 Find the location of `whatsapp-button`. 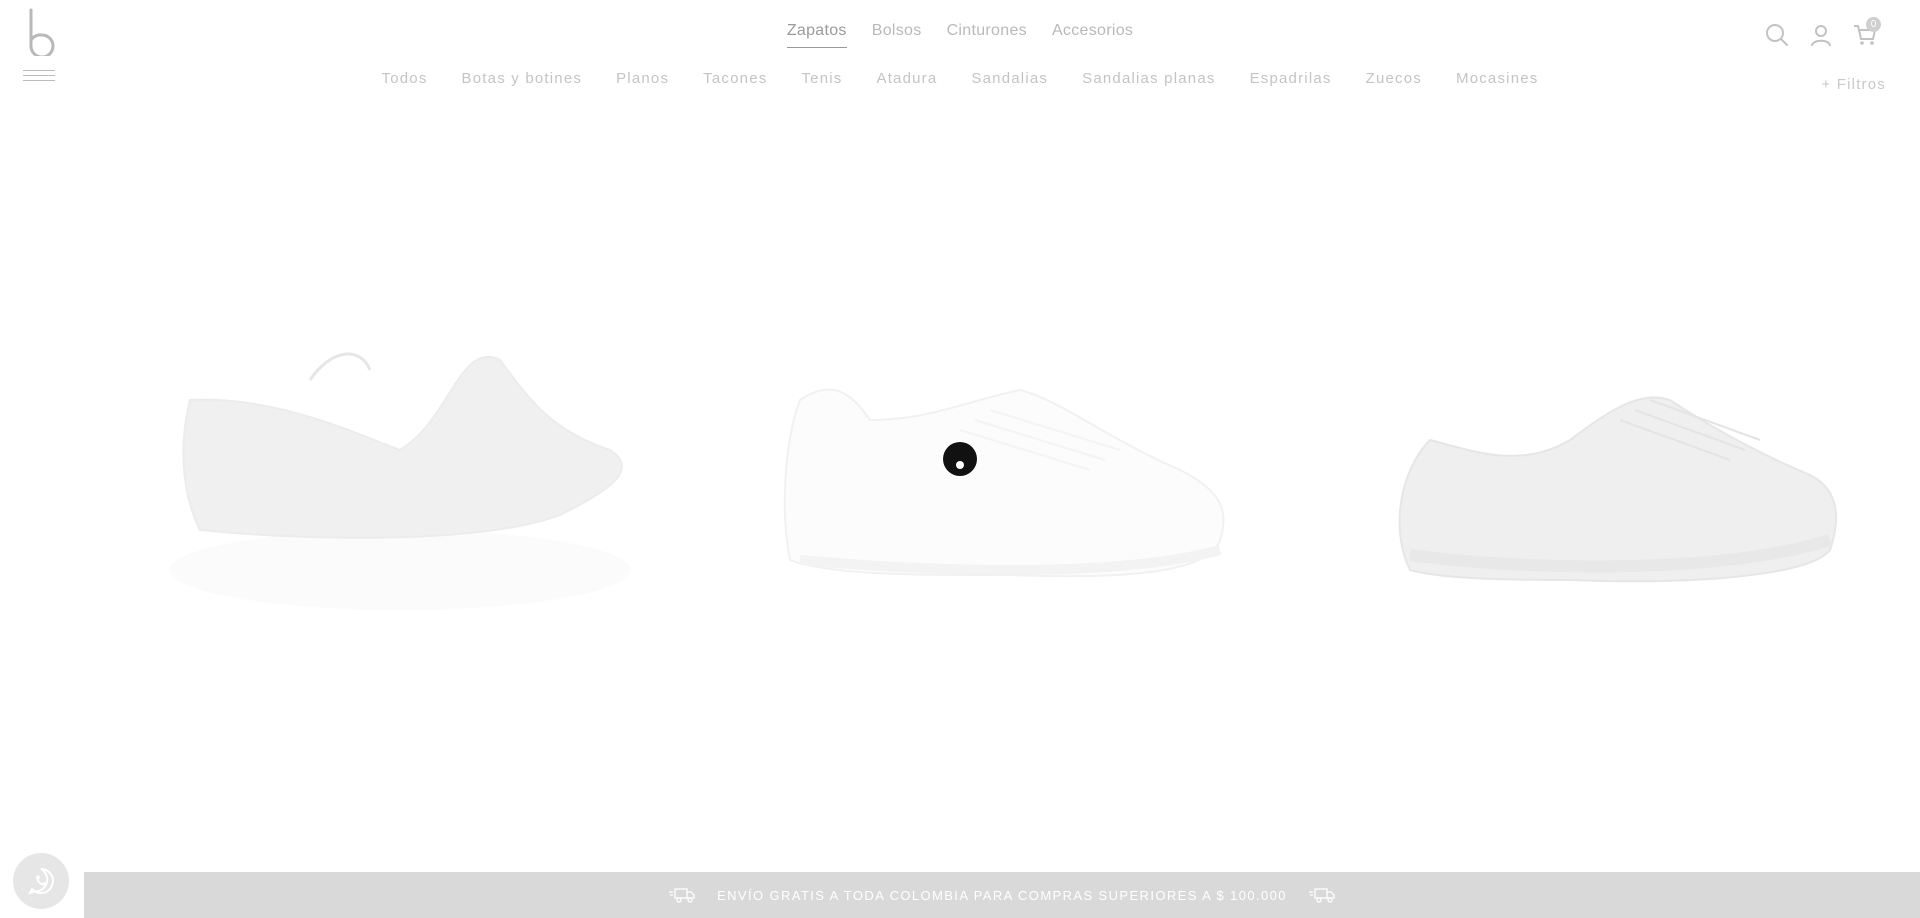

whatsapp-button is located at coordinates (41, 881).